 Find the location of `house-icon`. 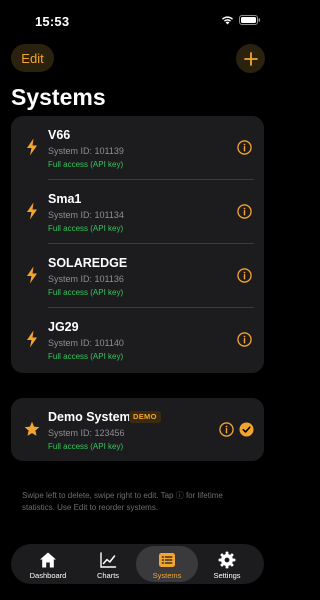

house-icon is located at coordinates (48, 560).